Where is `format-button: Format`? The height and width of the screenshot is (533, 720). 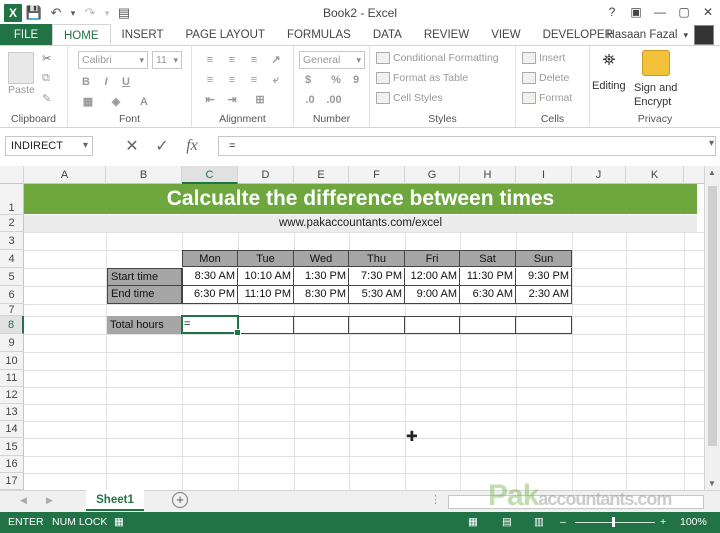 format-button: Format is located at coordinates (547, 98).